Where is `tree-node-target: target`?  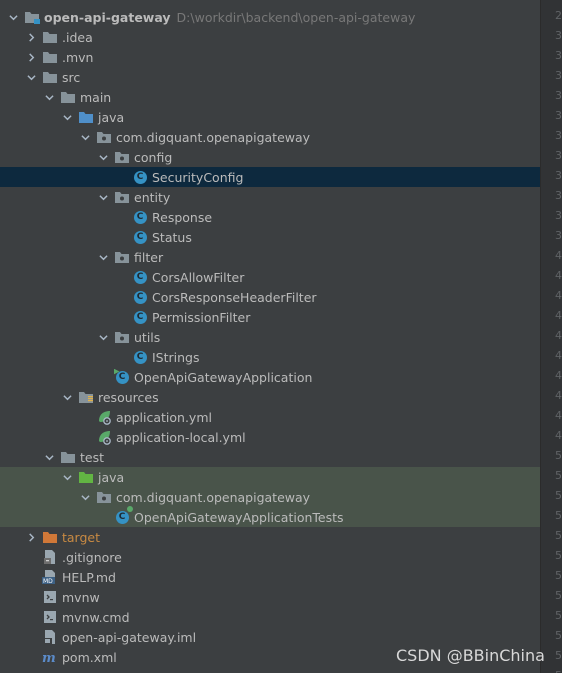
tree-node-target: target is located at coordinates (270, 537).